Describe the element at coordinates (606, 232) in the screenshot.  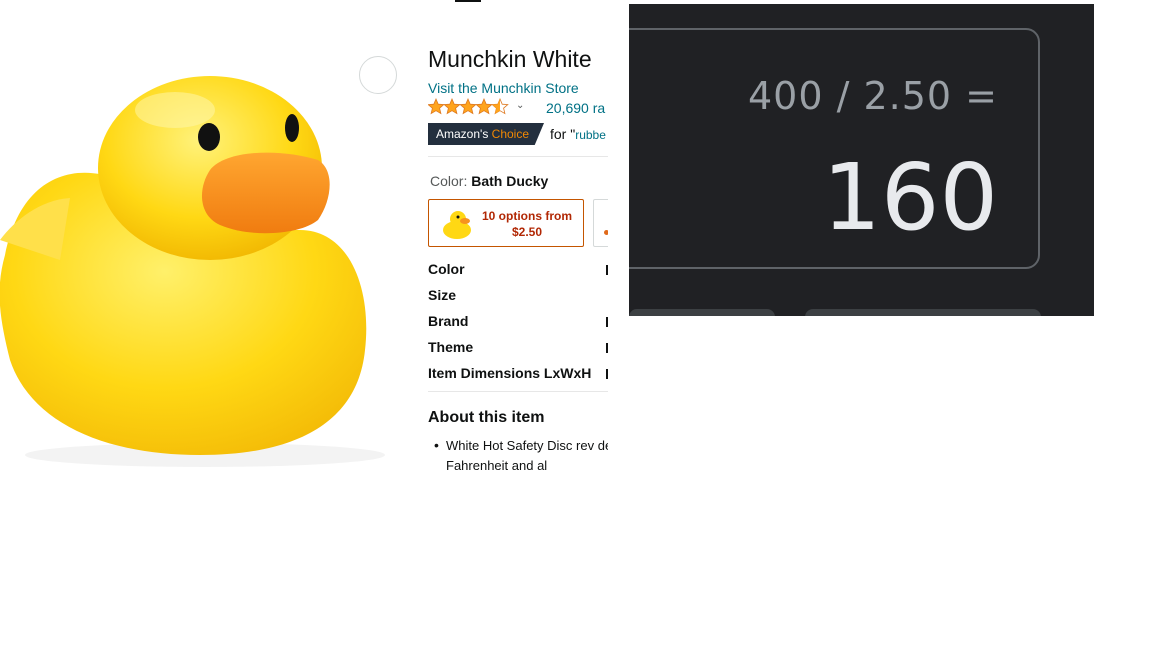
I see `option-swatch` at that location.